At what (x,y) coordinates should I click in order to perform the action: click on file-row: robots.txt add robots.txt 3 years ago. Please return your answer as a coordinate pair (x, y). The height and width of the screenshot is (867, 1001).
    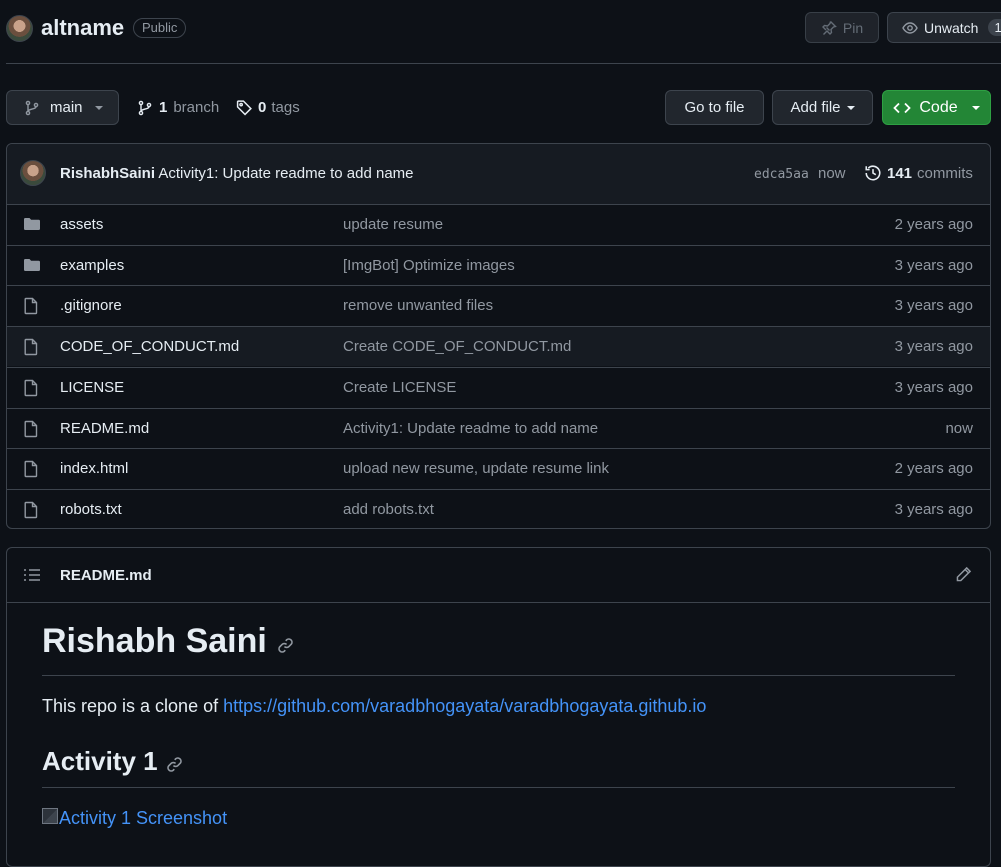
    Looking at the image, I should click on (498, 508).